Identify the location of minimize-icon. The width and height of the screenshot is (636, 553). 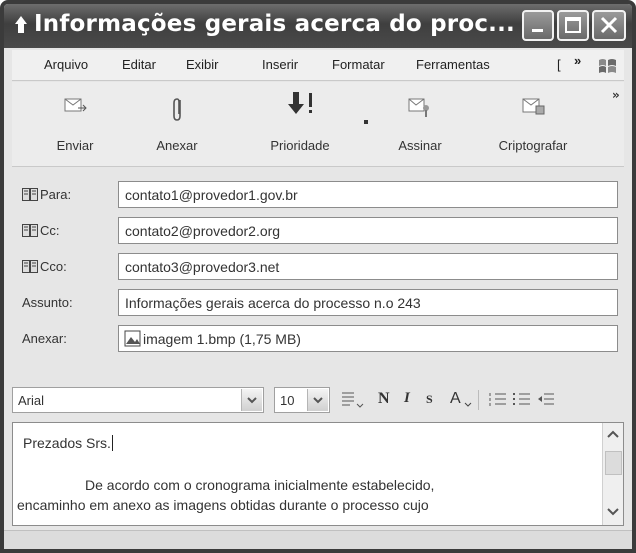
(537, 30).